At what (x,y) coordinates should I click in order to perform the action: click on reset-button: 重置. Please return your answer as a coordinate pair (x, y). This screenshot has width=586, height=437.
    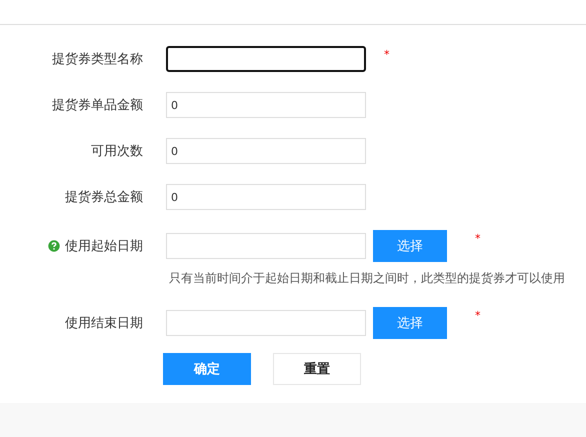
    Looking at the image, I should click on (317, 369).